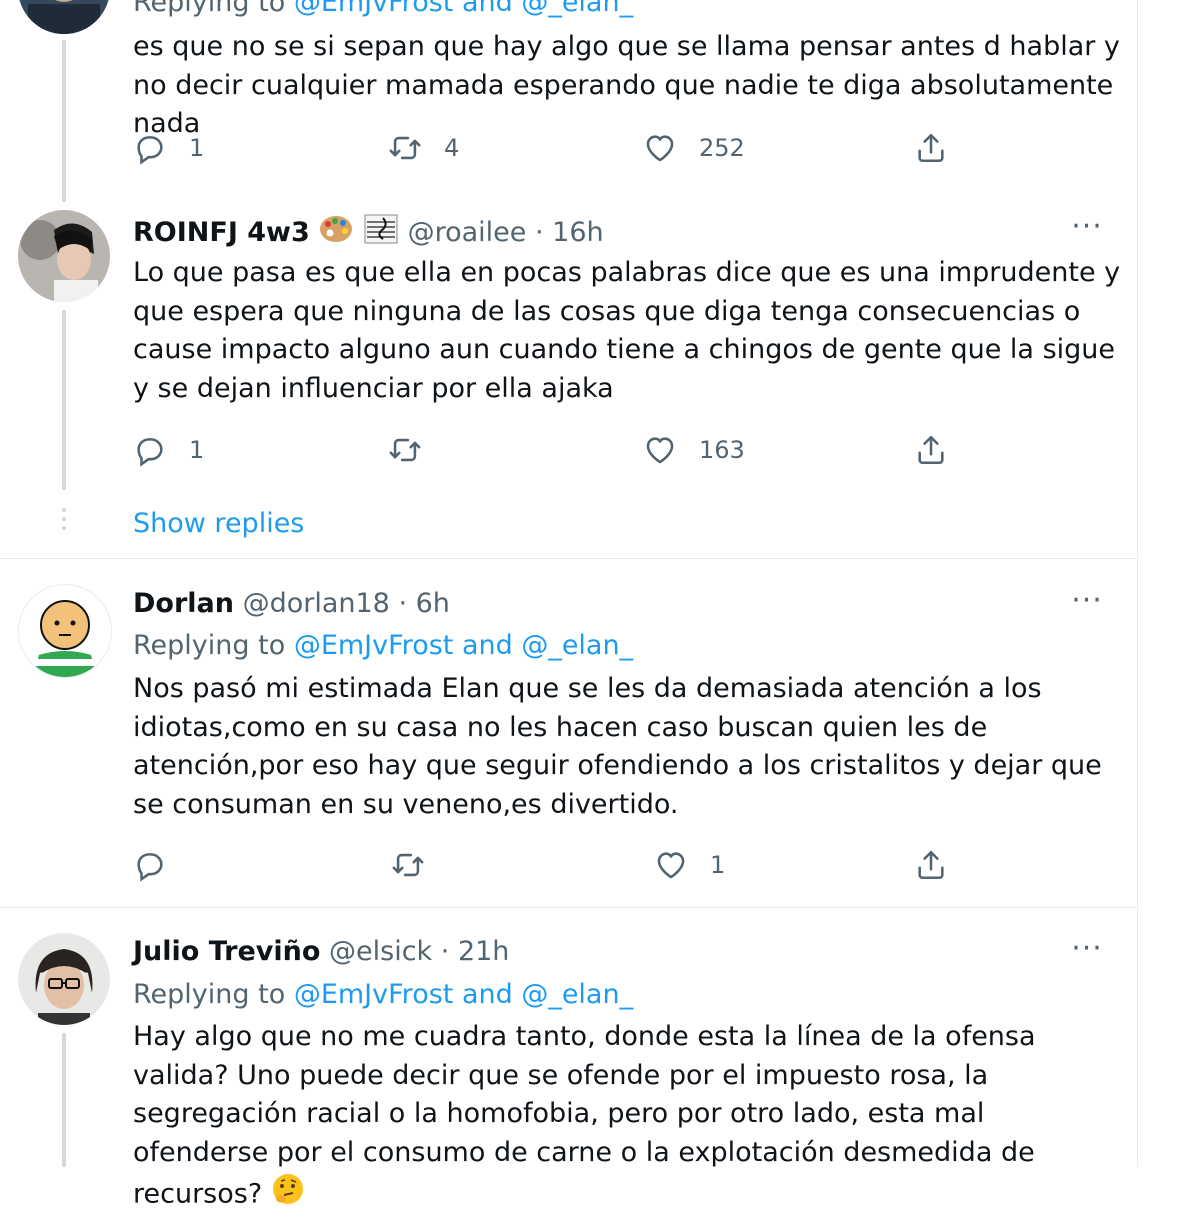 This screenshot has width=1200, height=1218. I want to click on retweet-count: 4, so click(452, 148).